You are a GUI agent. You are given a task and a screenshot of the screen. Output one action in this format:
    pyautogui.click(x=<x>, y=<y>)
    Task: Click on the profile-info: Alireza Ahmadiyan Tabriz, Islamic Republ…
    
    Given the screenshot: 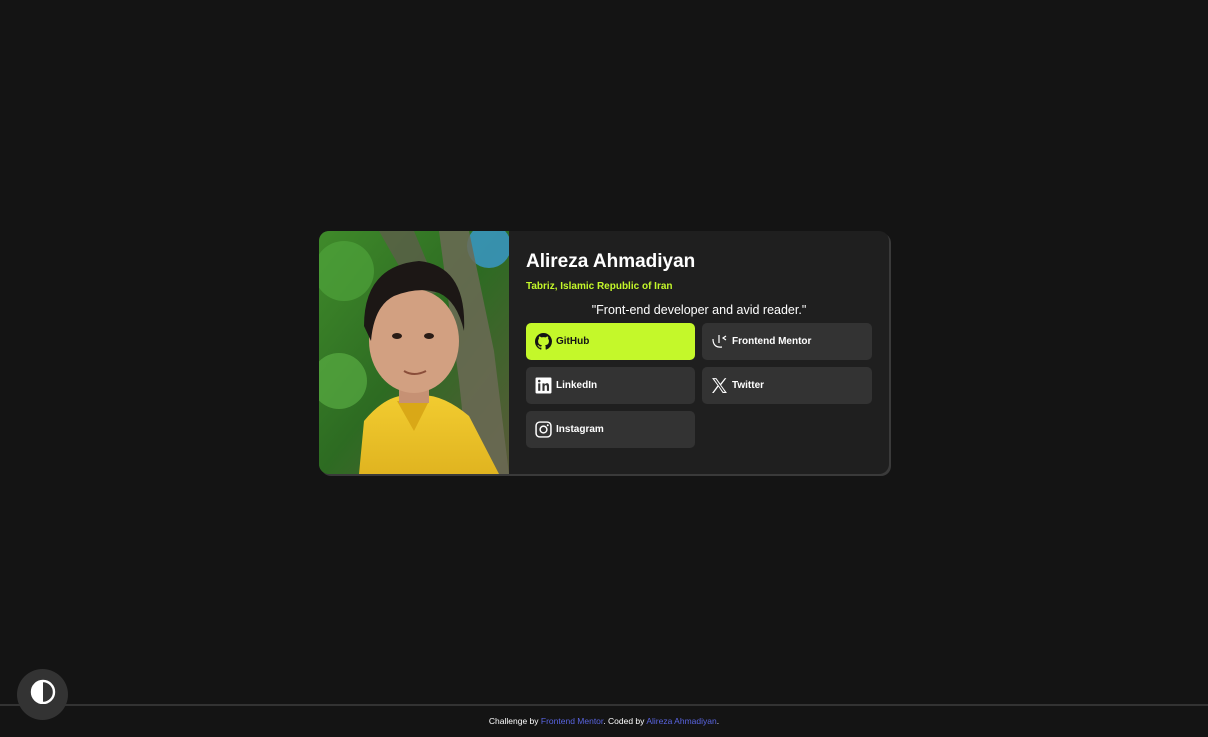 What is the action you would take?
    pyautogui.click(x=699, y=352)
    